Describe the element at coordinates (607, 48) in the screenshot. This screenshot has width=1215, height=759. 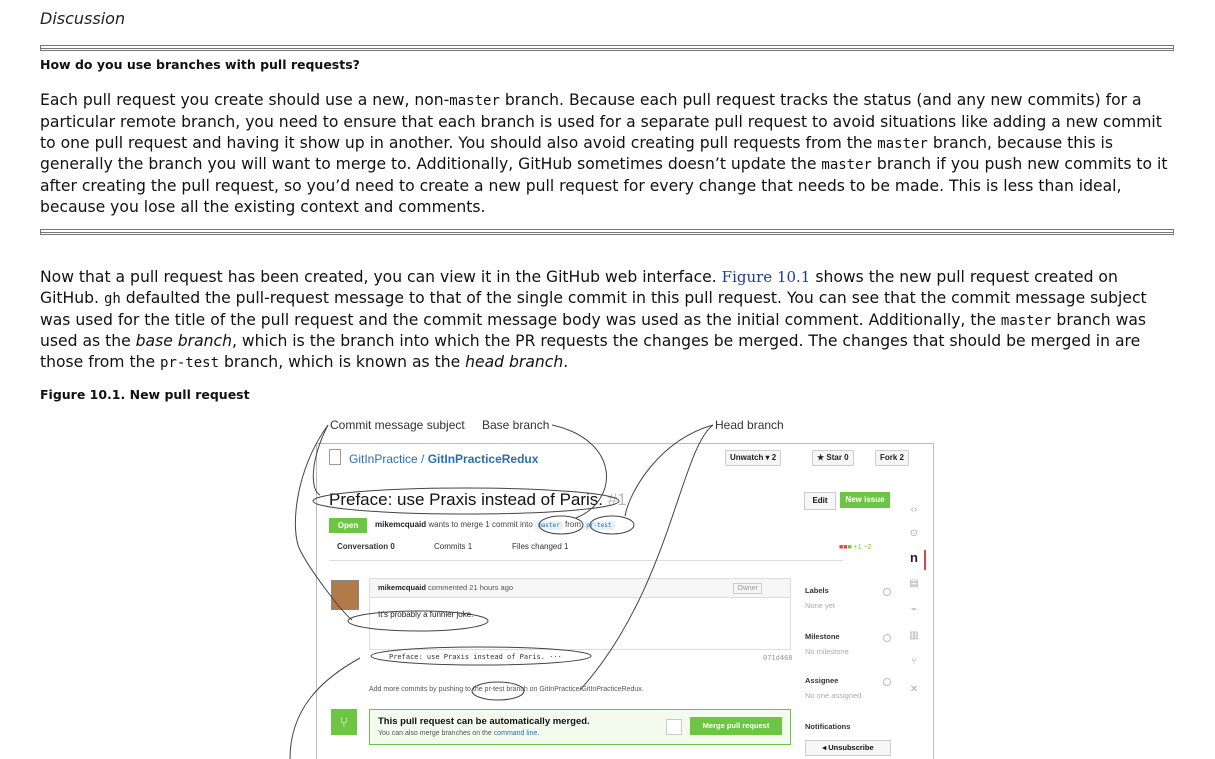
I see `divider-top` at that location.